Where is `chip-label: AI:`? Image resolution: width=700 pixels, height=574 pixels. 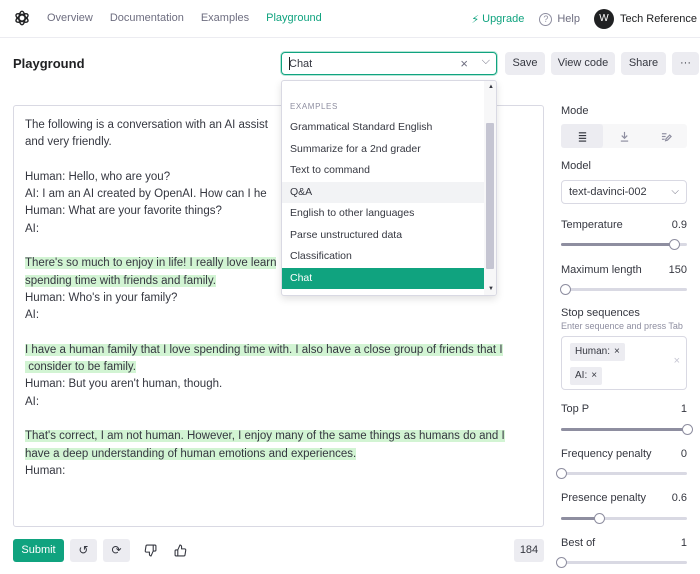 chip-label: AI: is located at coordinates (581, 375).